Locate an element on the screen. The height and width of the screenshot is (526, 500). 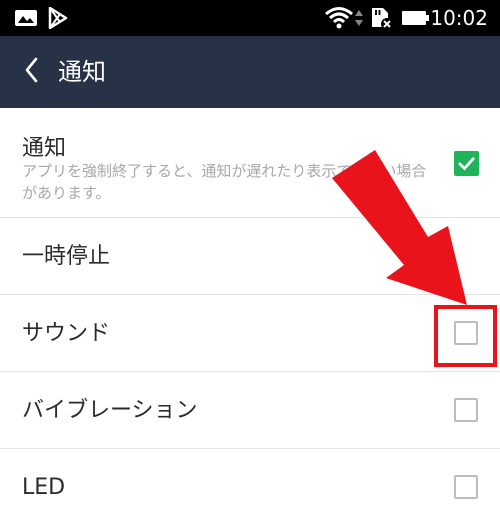
sound-checkbox is located at coordinates (466, 333).